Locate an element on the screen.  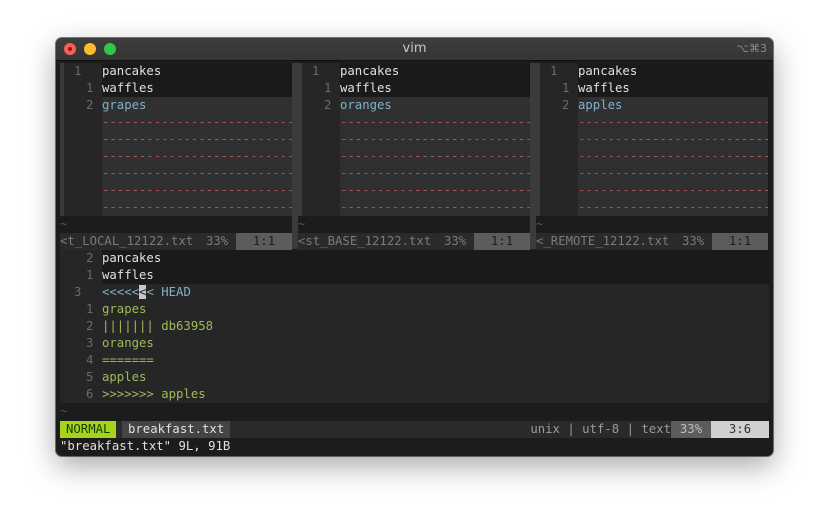
buffer-line: 2 ||||||| db63958 is located at coordinates (414, 326).